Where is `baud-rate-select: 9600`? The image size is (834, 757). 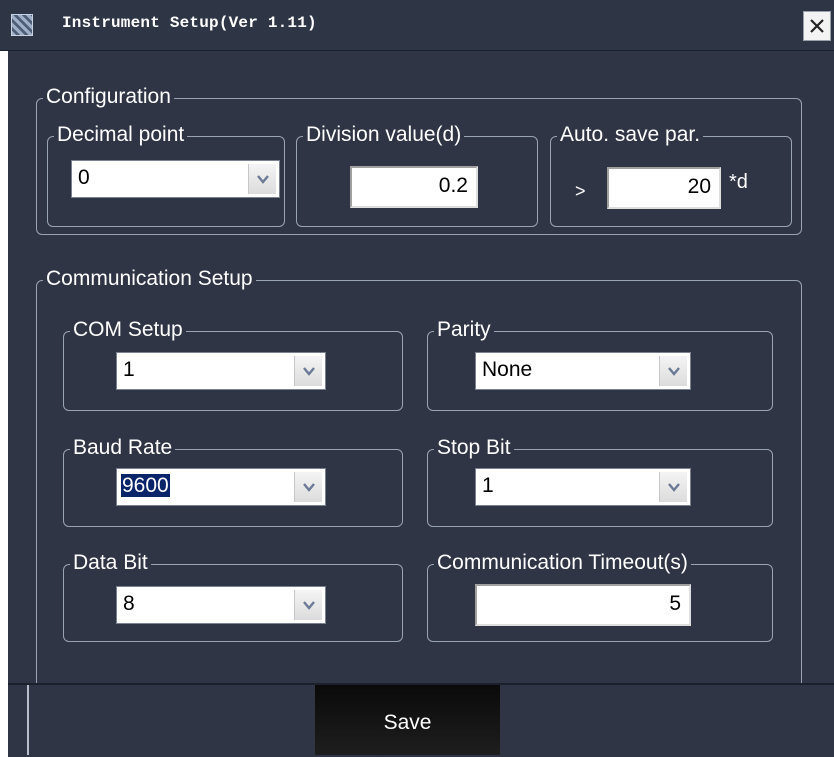 baud-rate-select: 9600 is located at coordinates (221, 487).